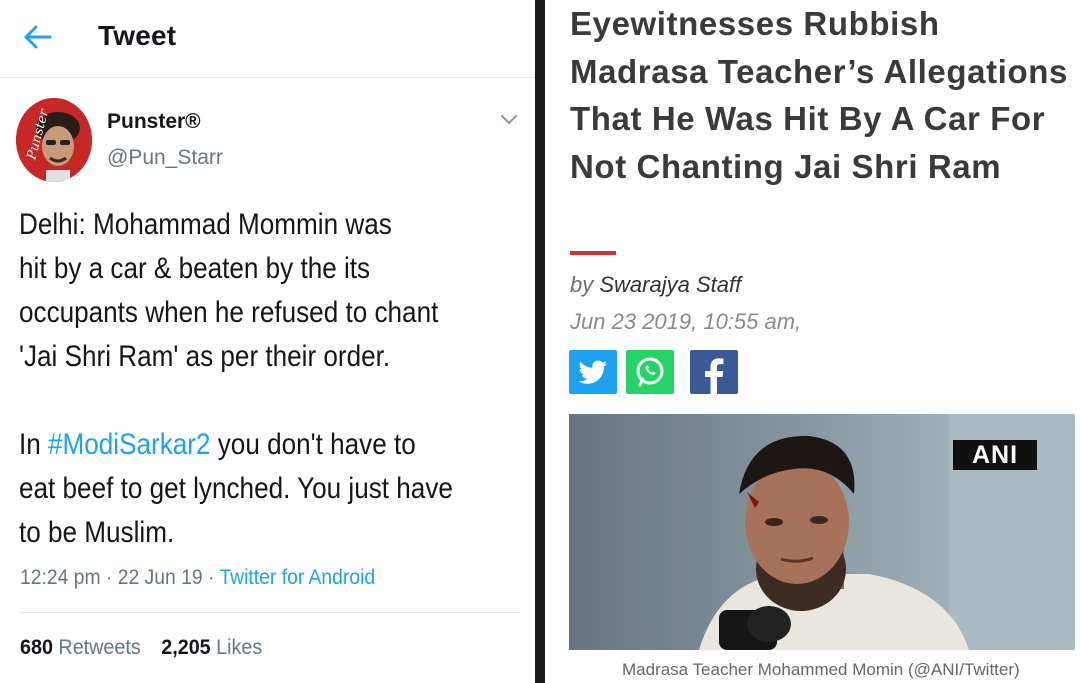 This screenshot has height=683, width=1080. What do you see at coordinates (36, 647) in the screenshot?
I see `retweets-count: 680` at bounding box center [36, 647].